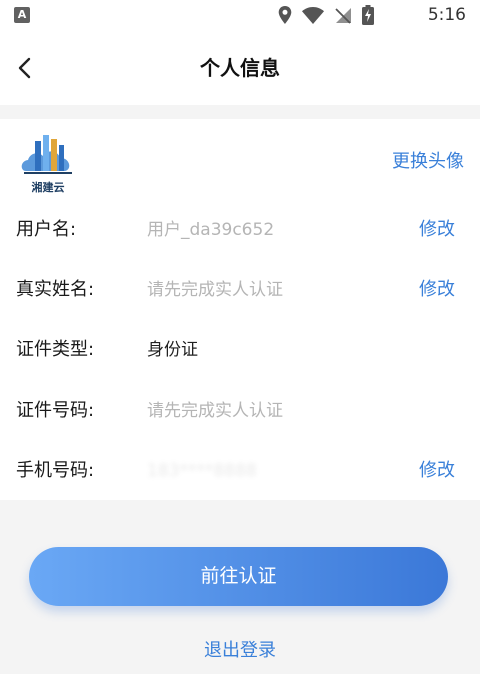  I want to click on page-title: 个人信息, so click(240, 68).